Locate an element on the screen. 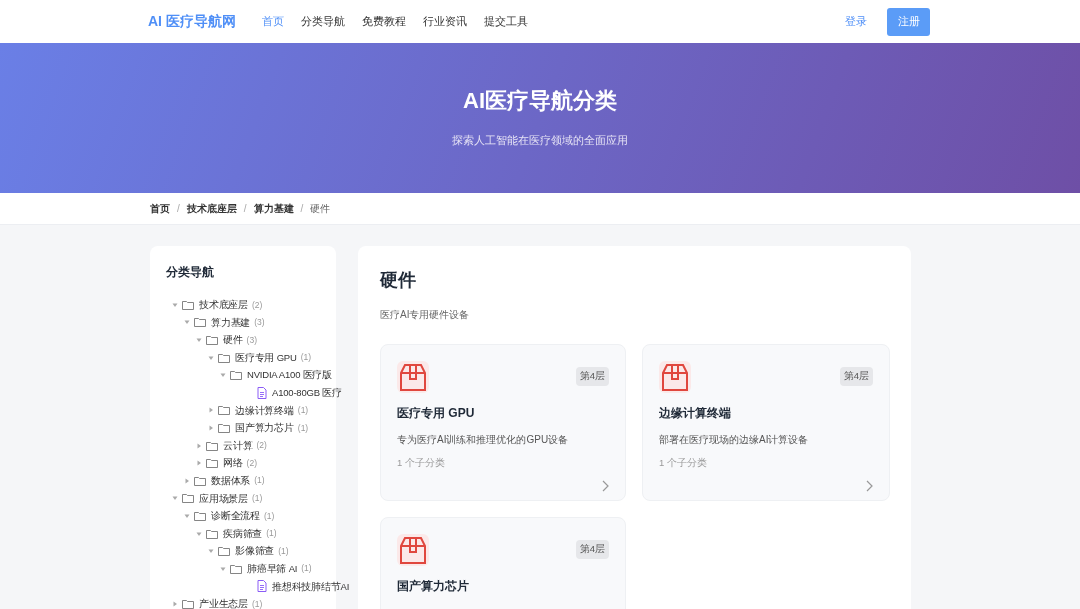 The width and height of the screenshot is (1080, 609). hero-subtitle: 探索人工智能在医疗领域的全面应用 is located at coordinates (540, 140).